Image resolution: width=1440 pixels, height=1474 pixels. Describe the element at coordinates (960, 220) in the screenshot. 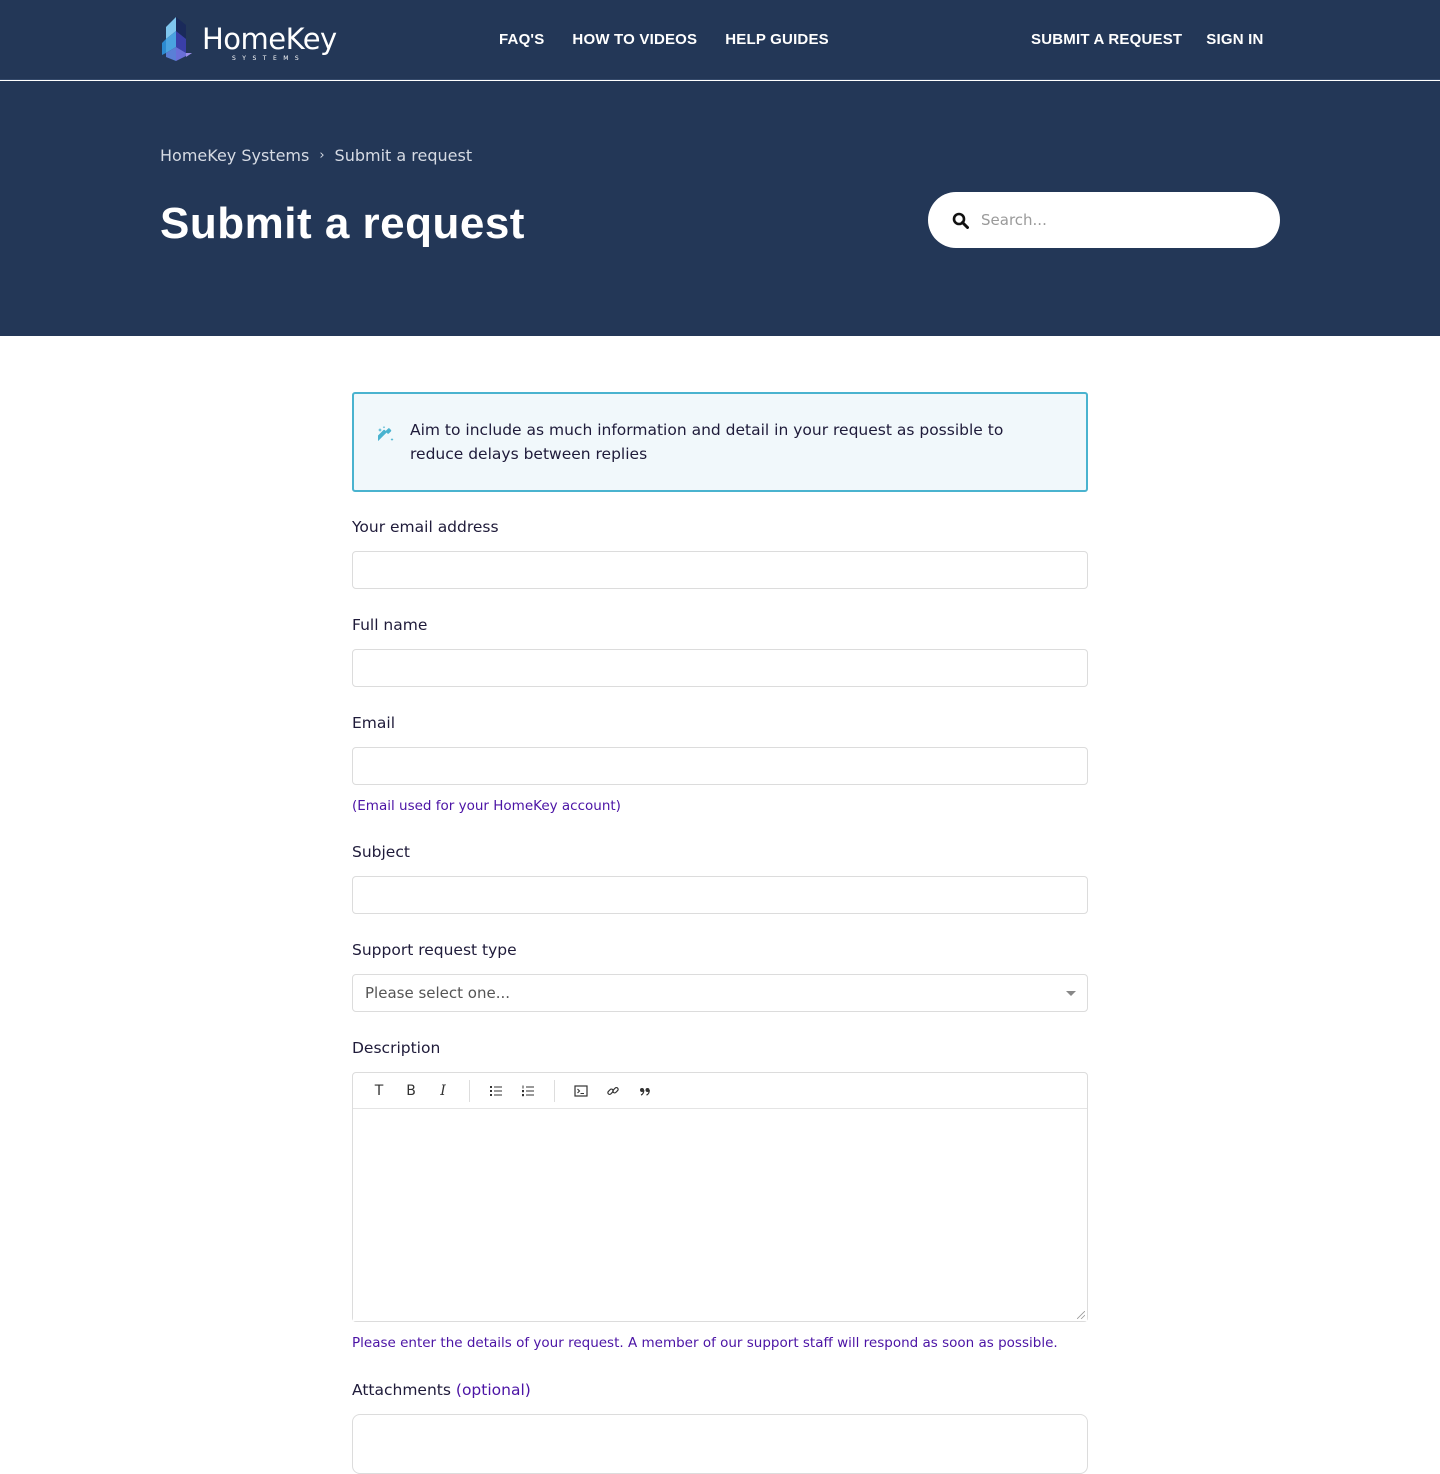

I see `search-icon` at that location.